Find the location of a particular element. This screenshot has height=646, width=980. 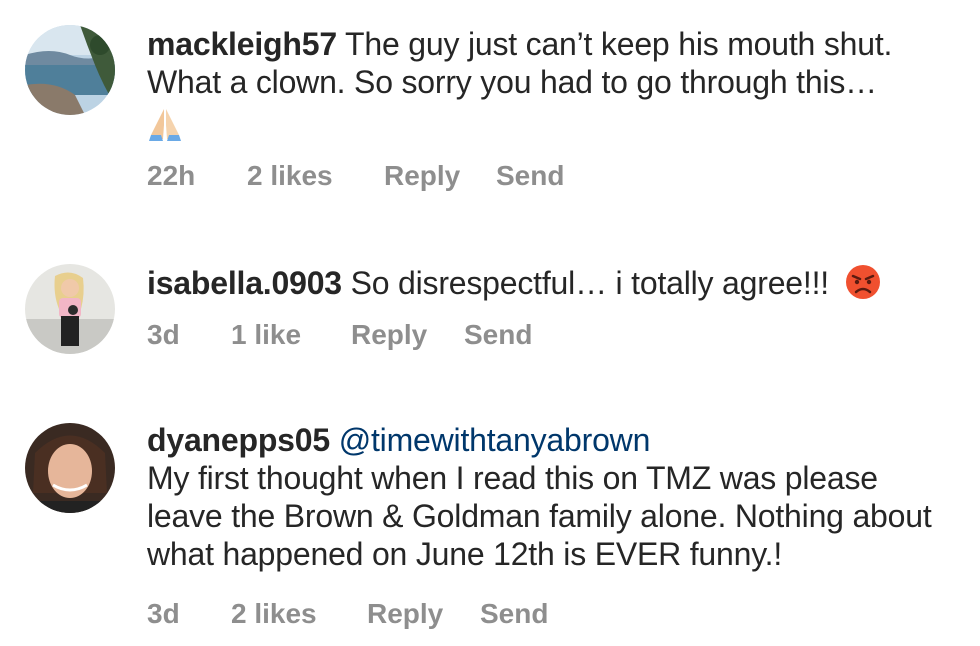

comment-mention: @timewithtanyabrown is located at coordinates (495, 440).